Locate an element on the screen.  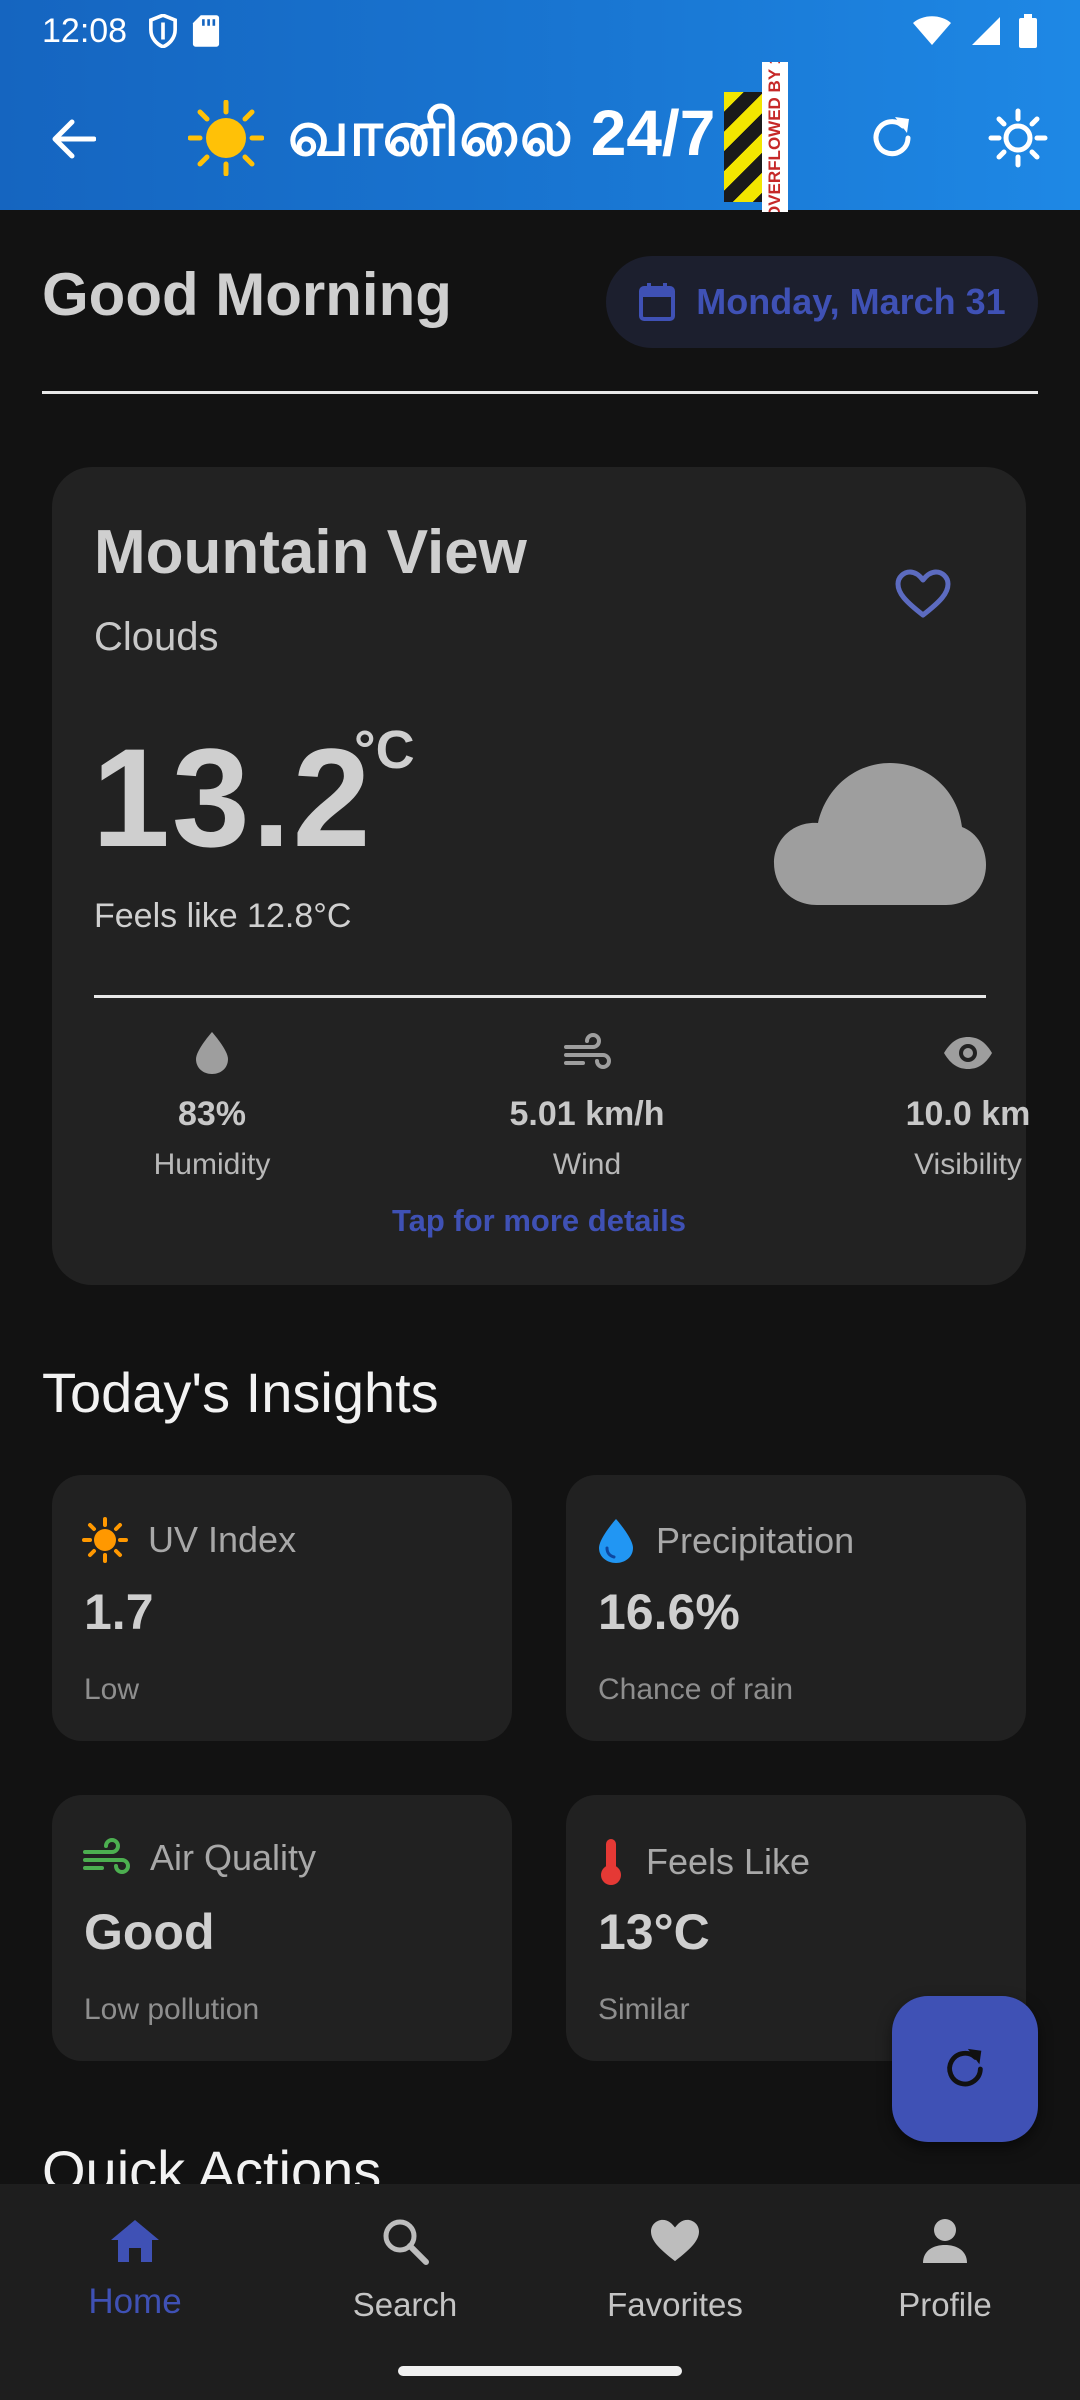
precipitation-sub: Chance of rain is located at coordinates (696, 1689).